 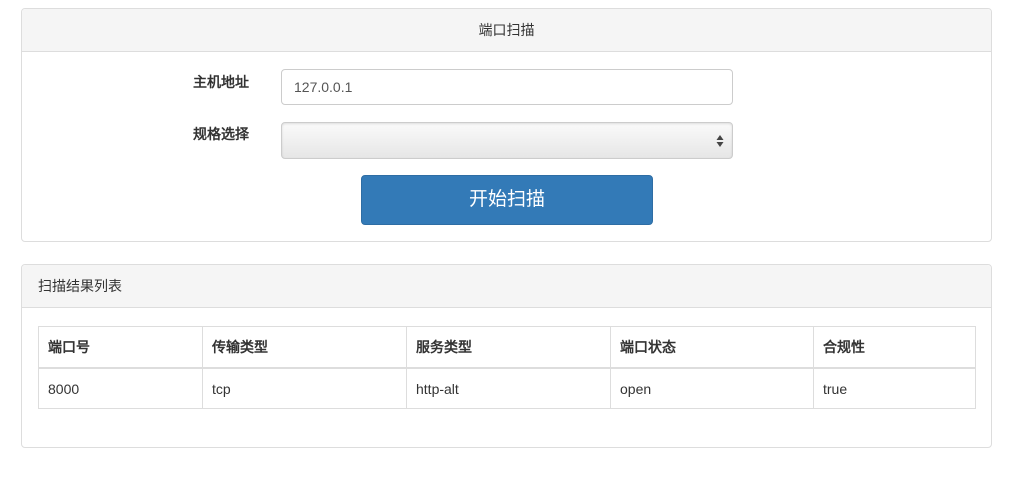 What do you see at coordinates (712, 347) in the screenshot?
I see `column-header-port-state: 端口状态` at bounding box center [712, 347].